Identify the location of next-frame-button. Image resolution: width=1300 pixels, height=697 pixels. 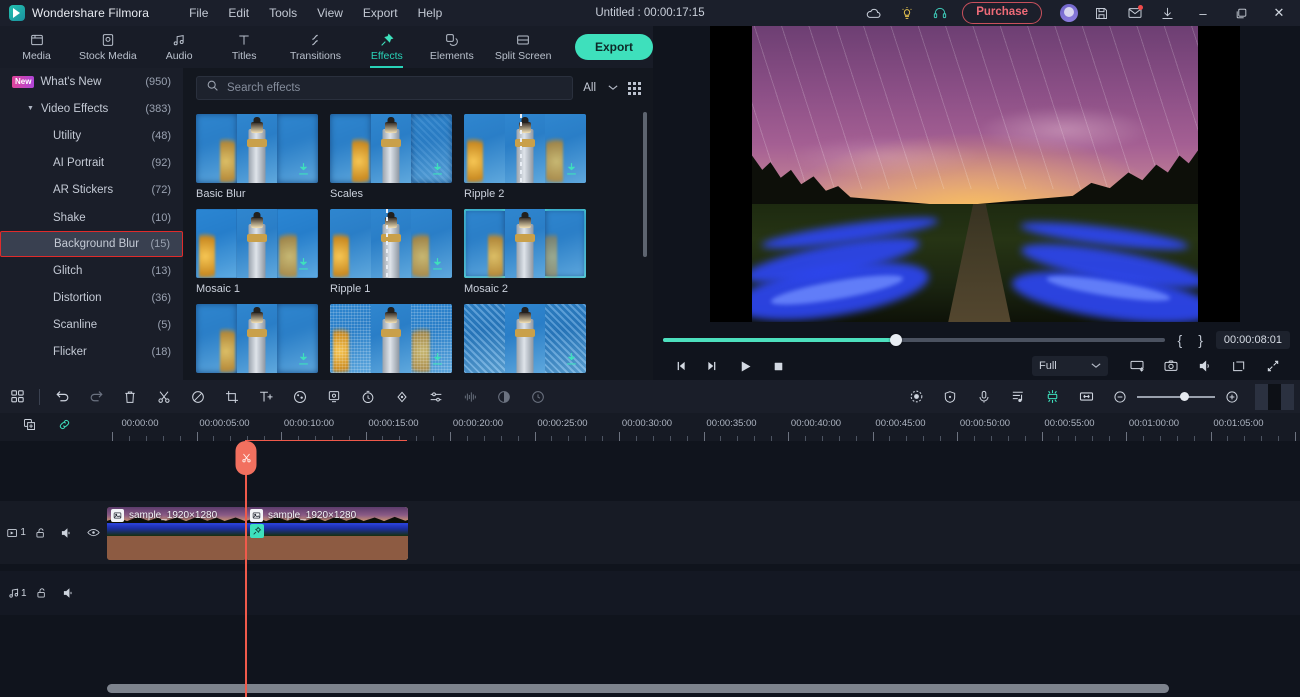
(712, 366).